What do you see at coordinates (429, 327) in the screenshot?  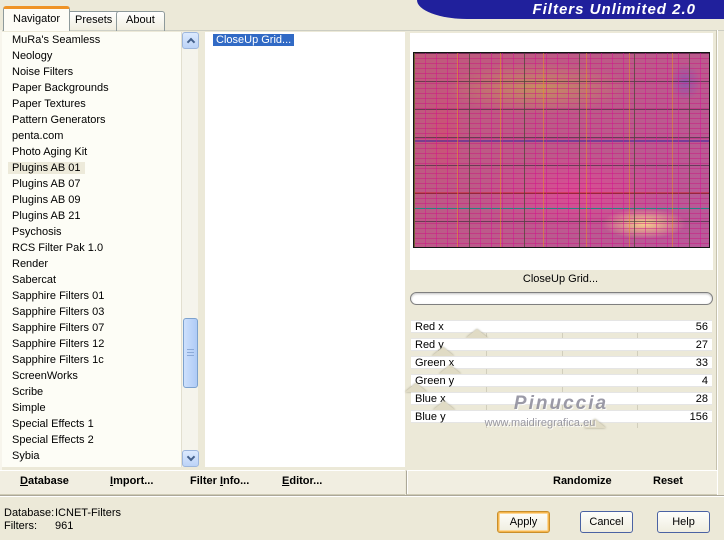 I see `slider-label: Red x` at bounding box center [429, 327].